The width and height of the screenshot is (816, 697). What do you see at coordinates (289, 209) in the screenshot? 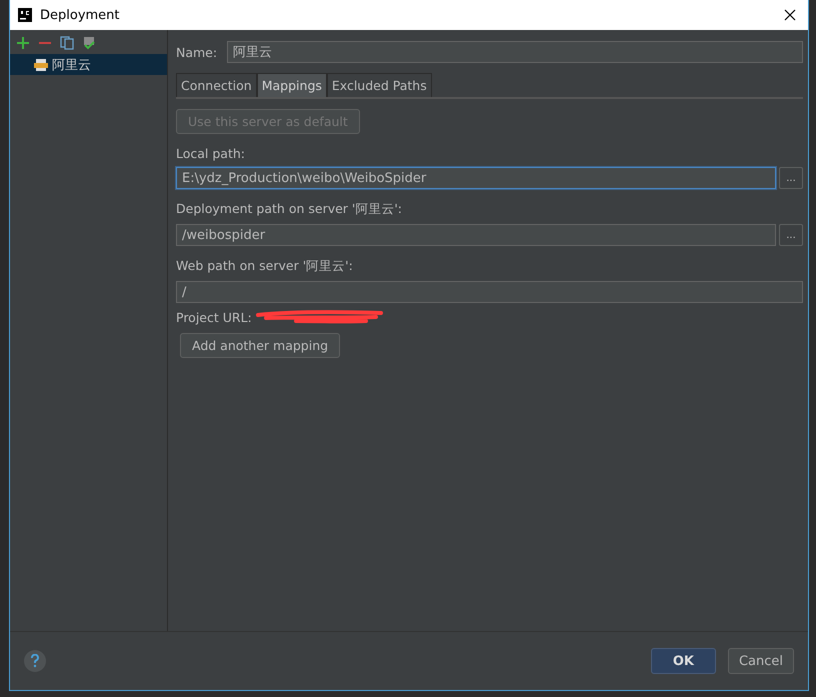
I see `field-label: Deployment path on server '阿里云':` at bounding box center [289, 209].